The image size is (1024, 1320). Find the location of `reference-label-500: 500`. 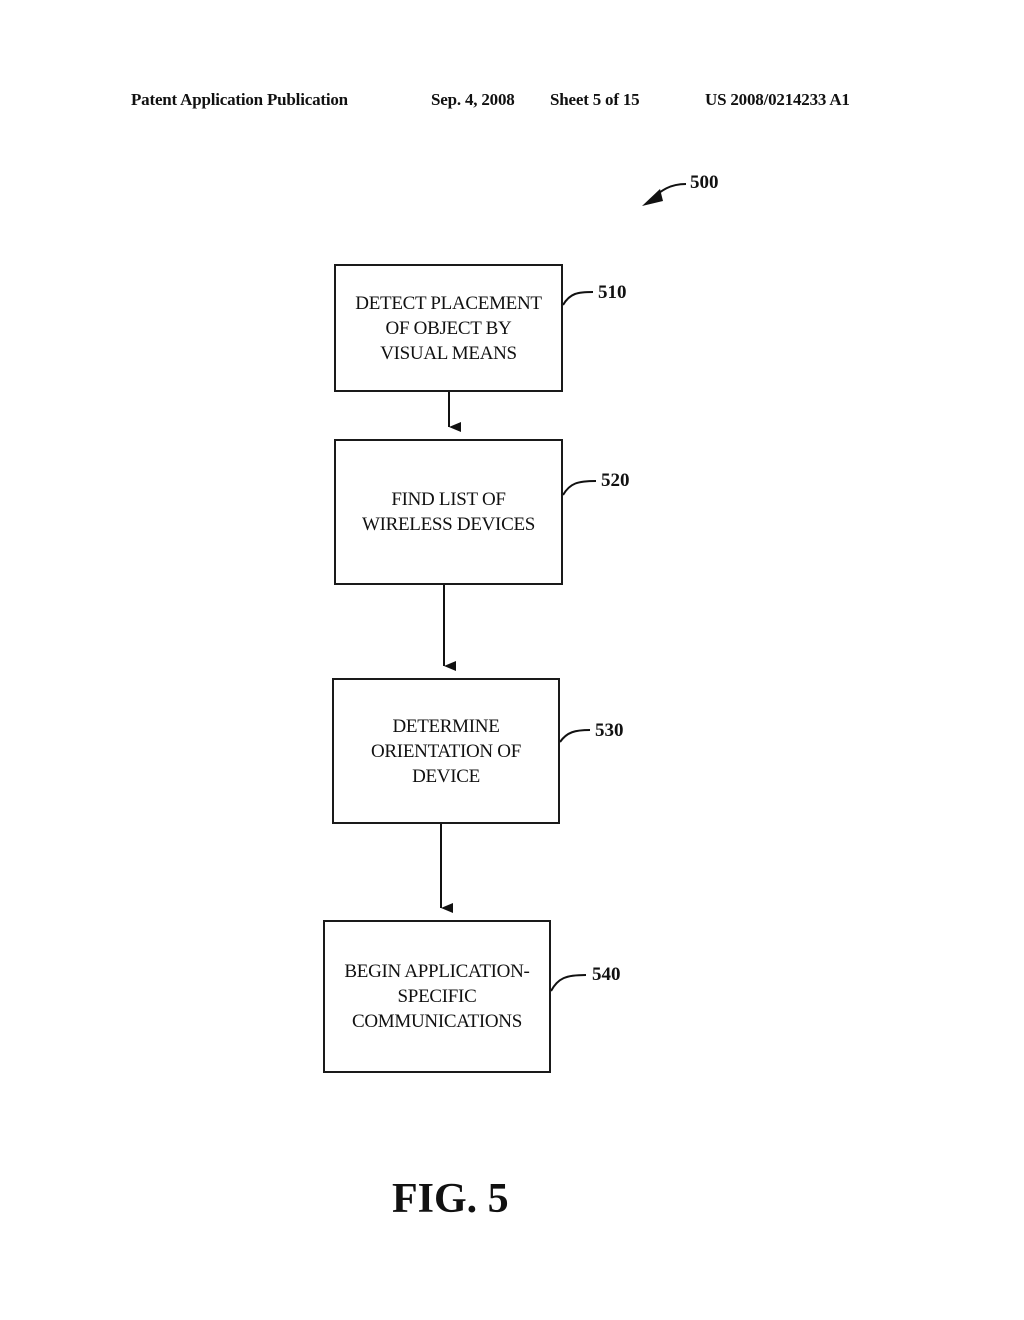

reference-label-500: 500 is located at coordinates (704, 182).